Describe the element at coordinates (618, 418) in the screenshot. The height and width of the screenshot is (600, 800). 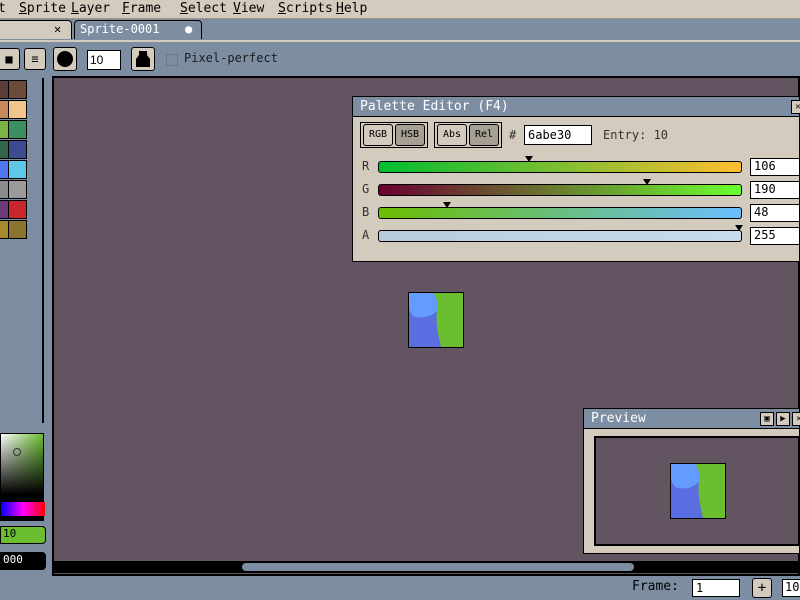
I see `preview-title: Preview` at that location.